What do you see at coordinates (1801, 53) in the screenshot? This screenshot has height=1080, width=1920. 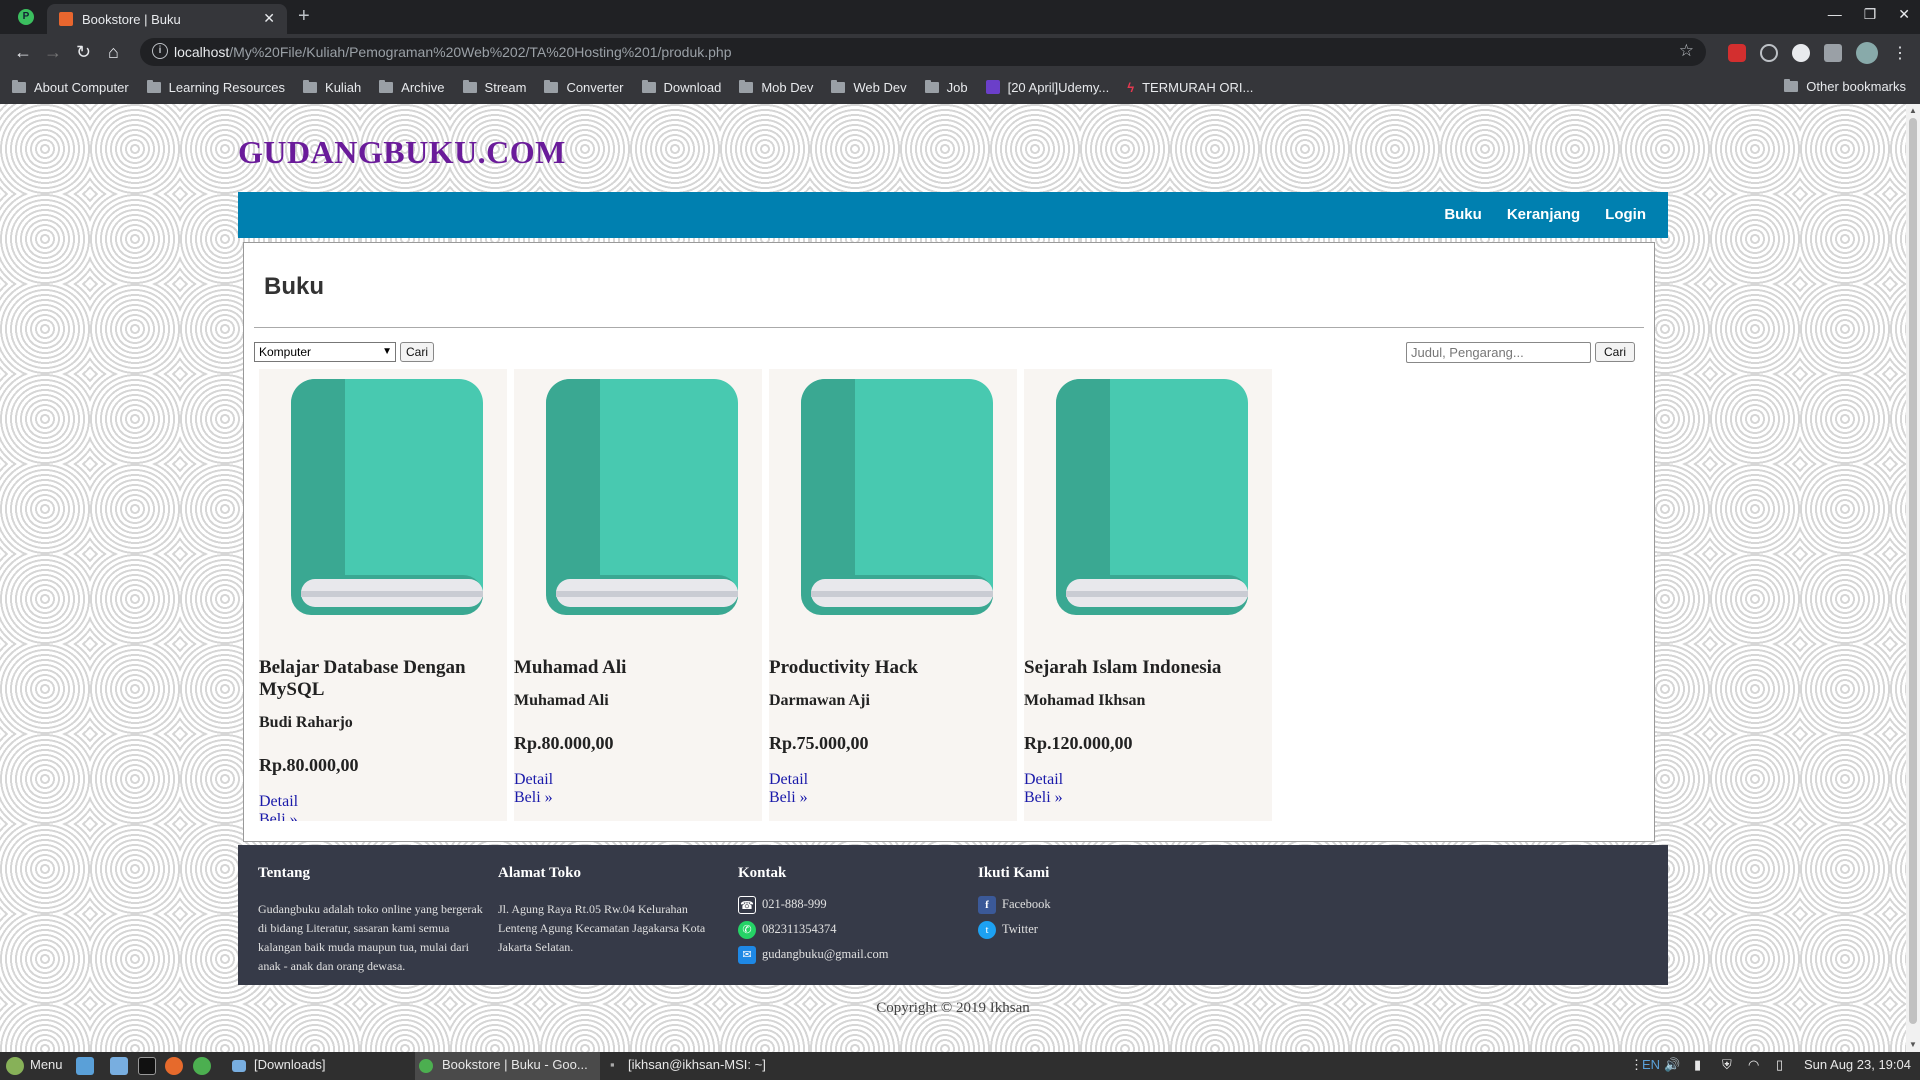 I see `github-icon` at bounding box center [1801, 53].